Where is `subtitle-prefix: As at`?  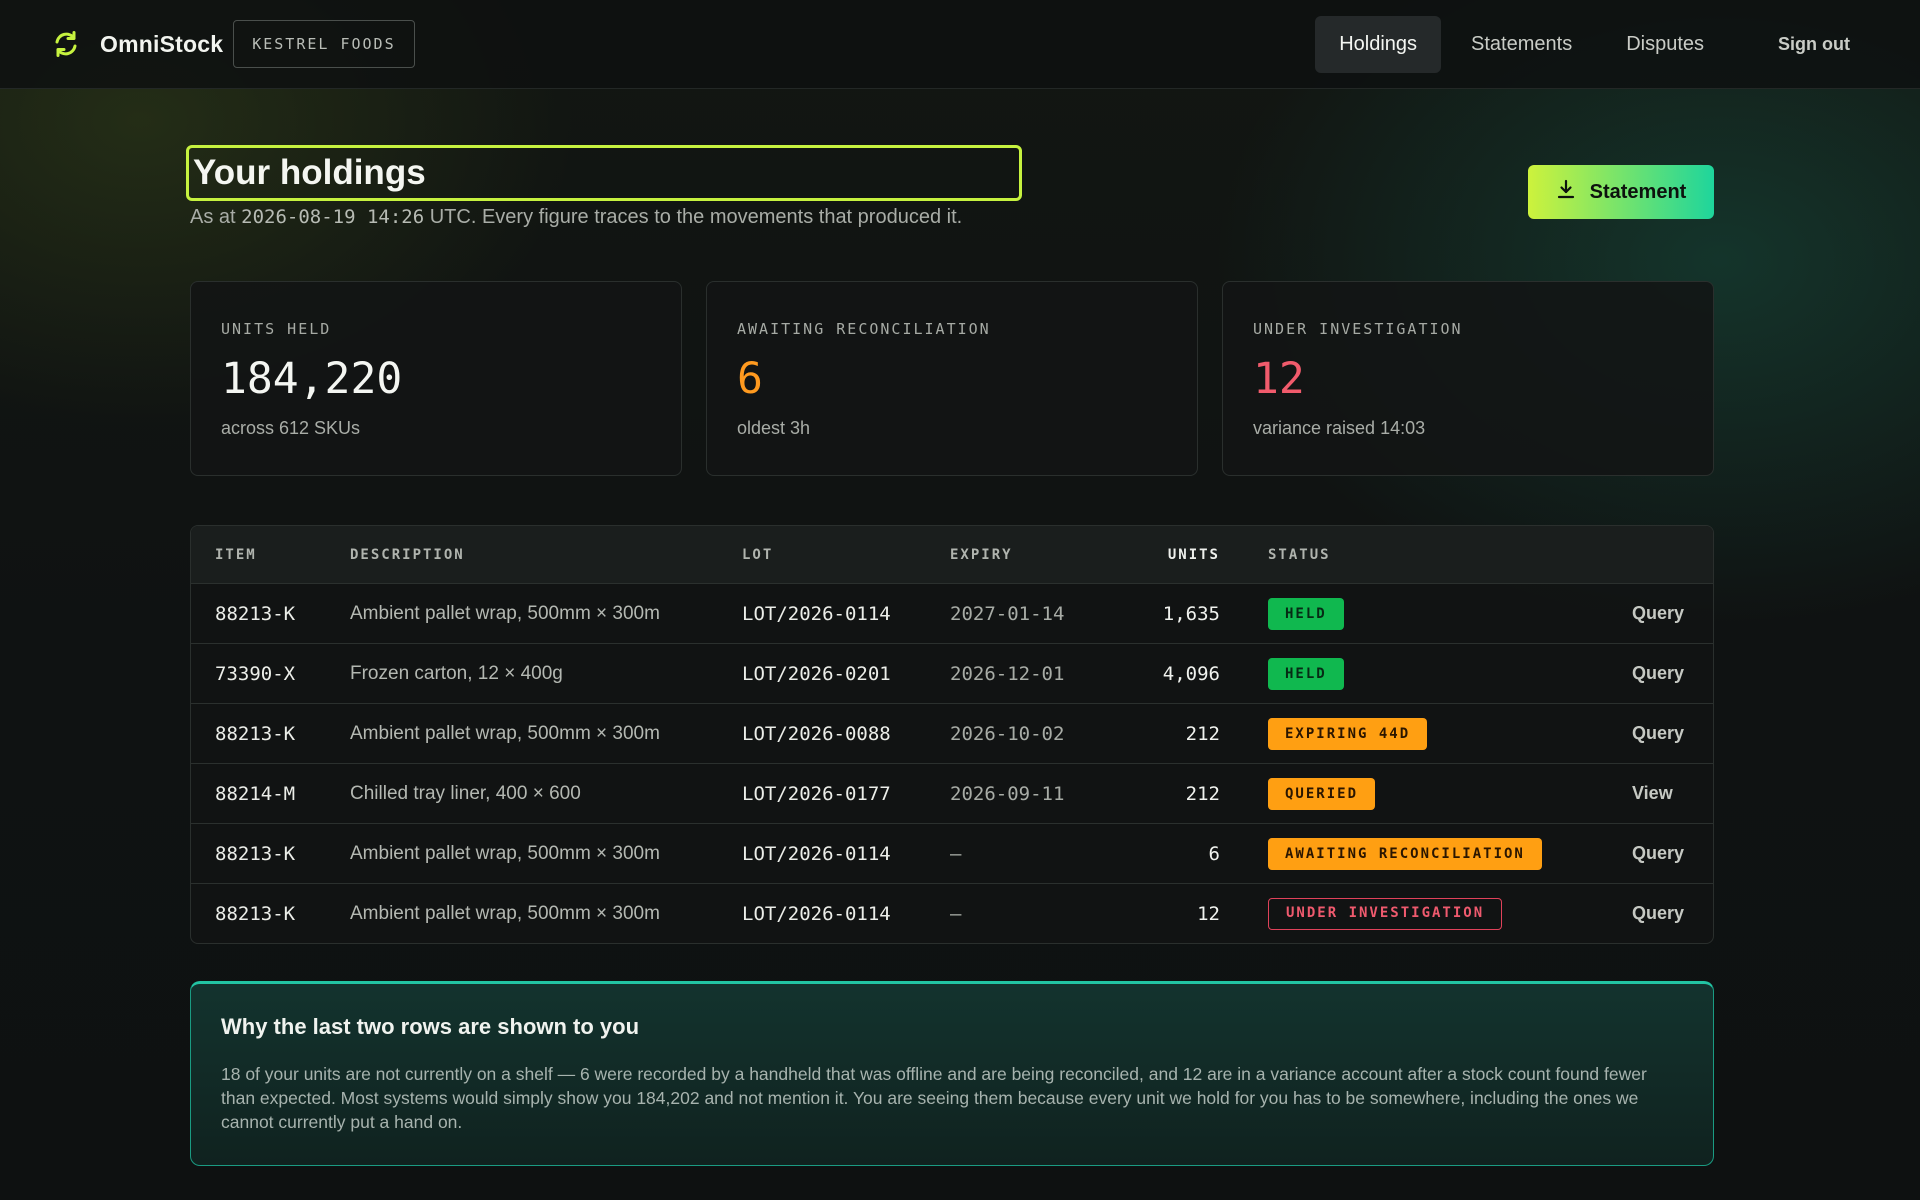
subtitle-prefix: As at is located at coordinates (213, 217).